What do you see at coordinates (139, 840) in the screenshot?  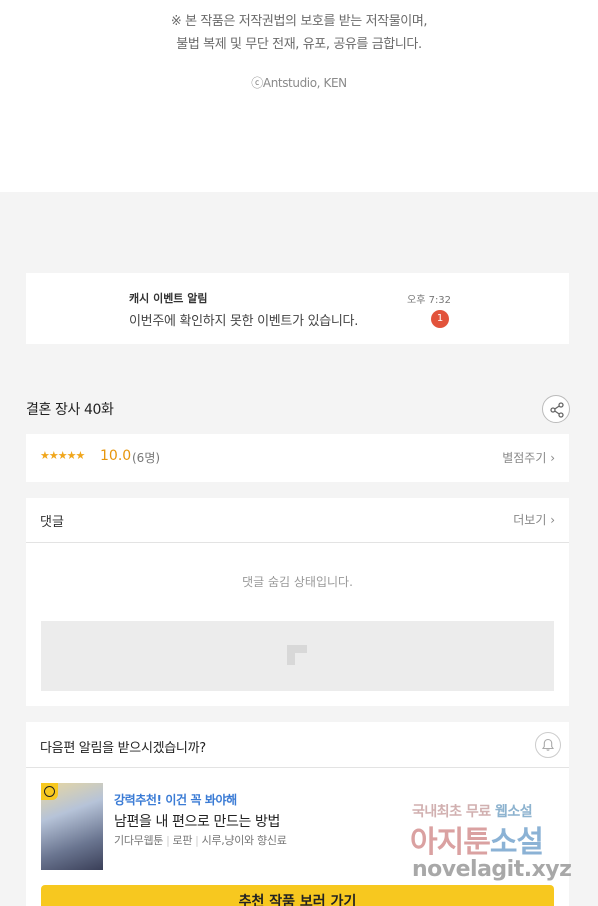 I see `meta-category: 기다무웹툰` at bounding box center [139, 840].